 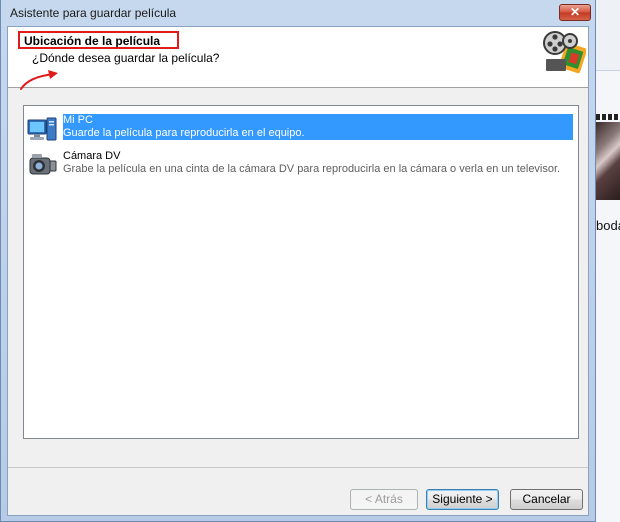 What do you see at coordinates (298, 467) in the screenshot?
I see `footer-separator` at bounding box center [298, 467].